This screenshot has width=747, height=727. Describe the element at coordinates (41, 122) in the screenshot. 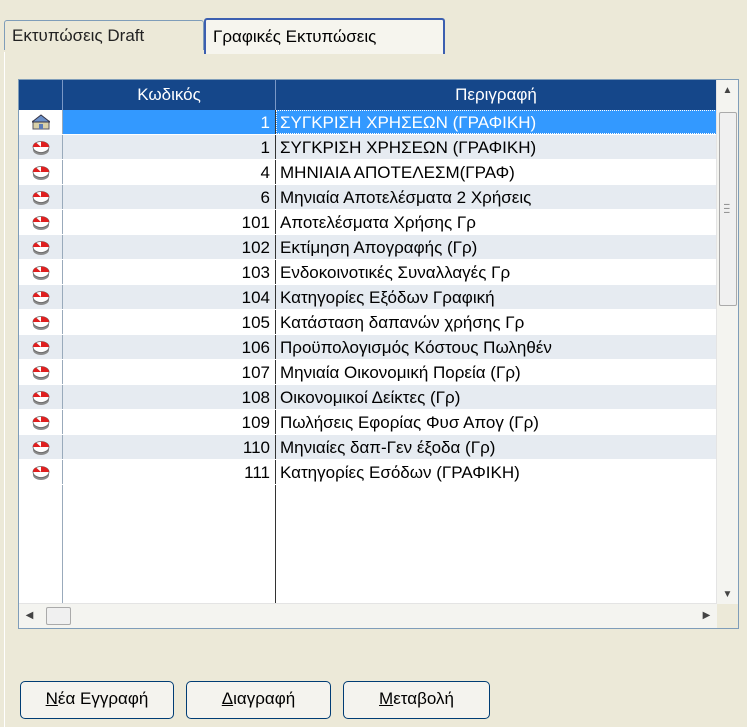

I see `home-icon` at that location.